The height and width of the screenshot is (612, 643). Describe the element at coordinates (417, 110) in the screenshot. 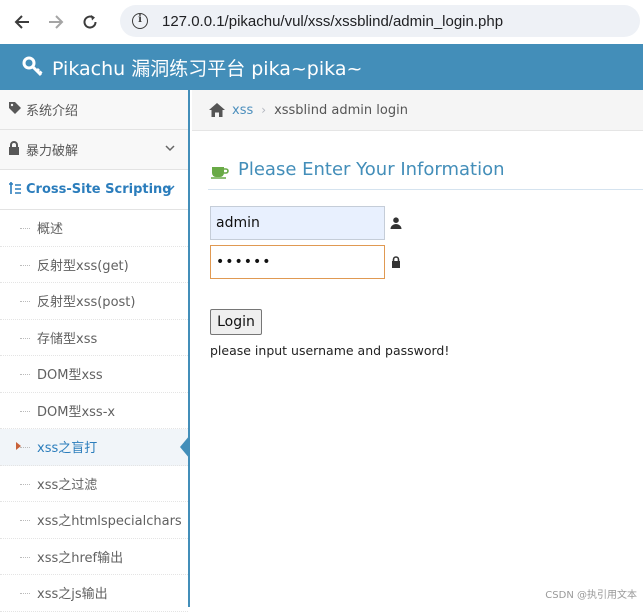

I see `breadcrumb: xss › xssblind admin login` at that location.